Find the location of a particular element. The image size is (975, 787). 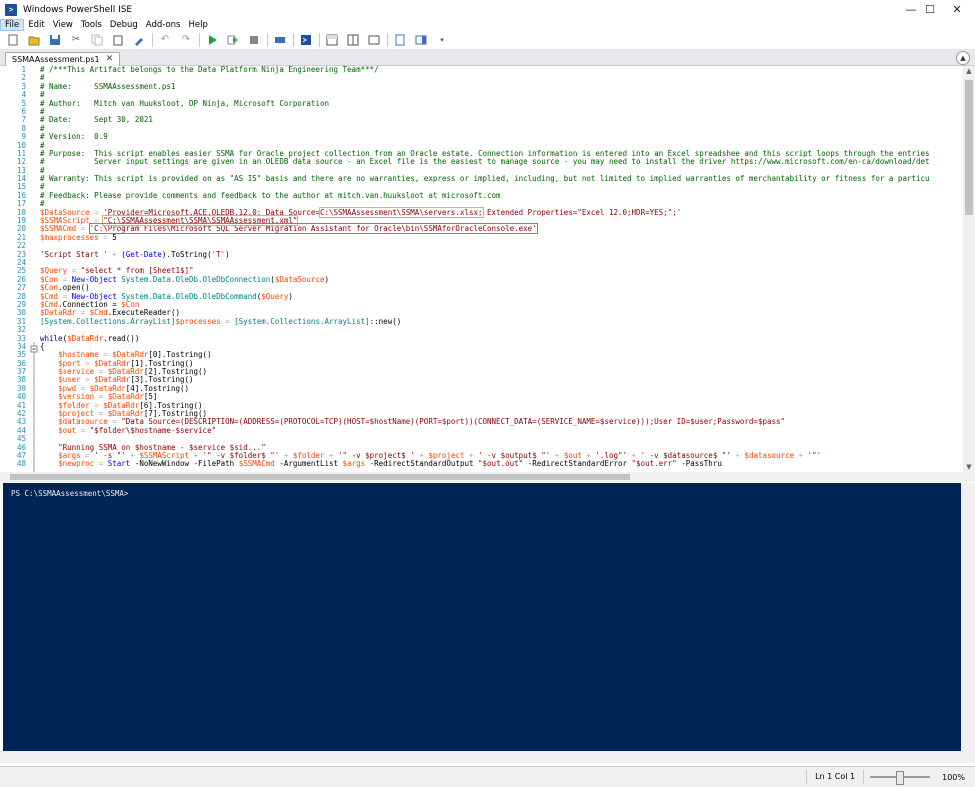

code-line: $maxprocesses = 5 is located at coordinates (500, 237).